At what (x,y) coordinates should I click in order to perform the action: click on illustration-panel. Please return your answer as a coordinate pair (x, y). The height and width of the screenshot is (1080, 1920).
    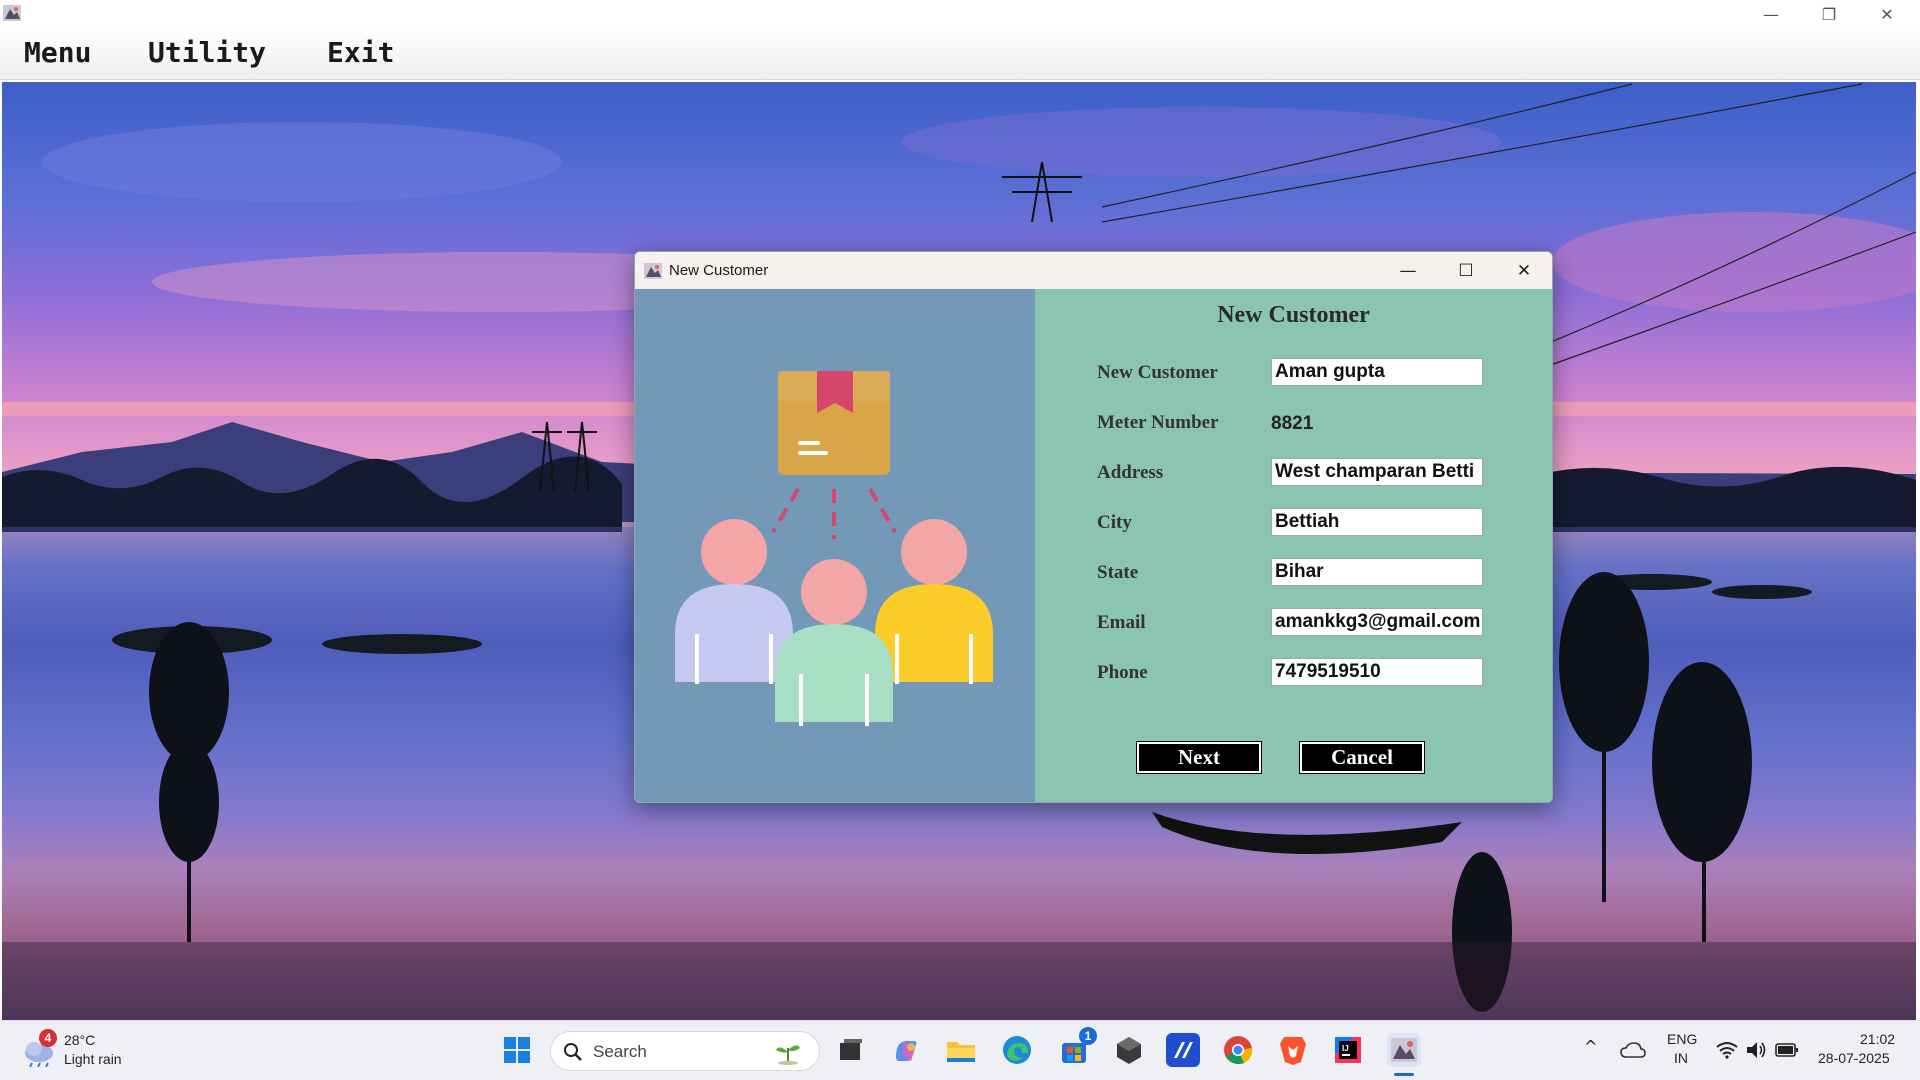
    Looking at the image, I should click on (835, 545).